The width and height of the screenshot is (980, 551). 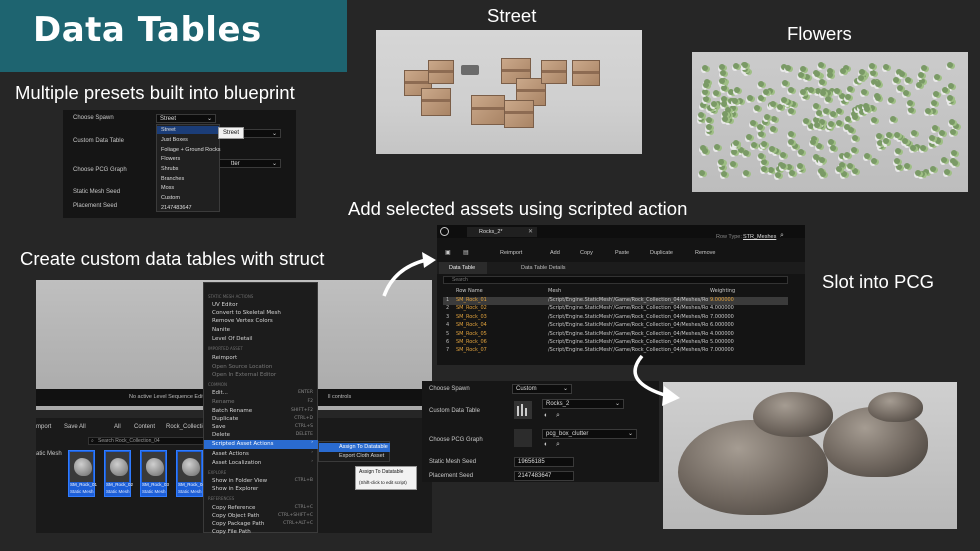 What do you see at coordinates (361, 456) in the screenshot?
I see `menu-item-export-cloth-asset: Export Cloth Asset` at bounding box center [361, 456].